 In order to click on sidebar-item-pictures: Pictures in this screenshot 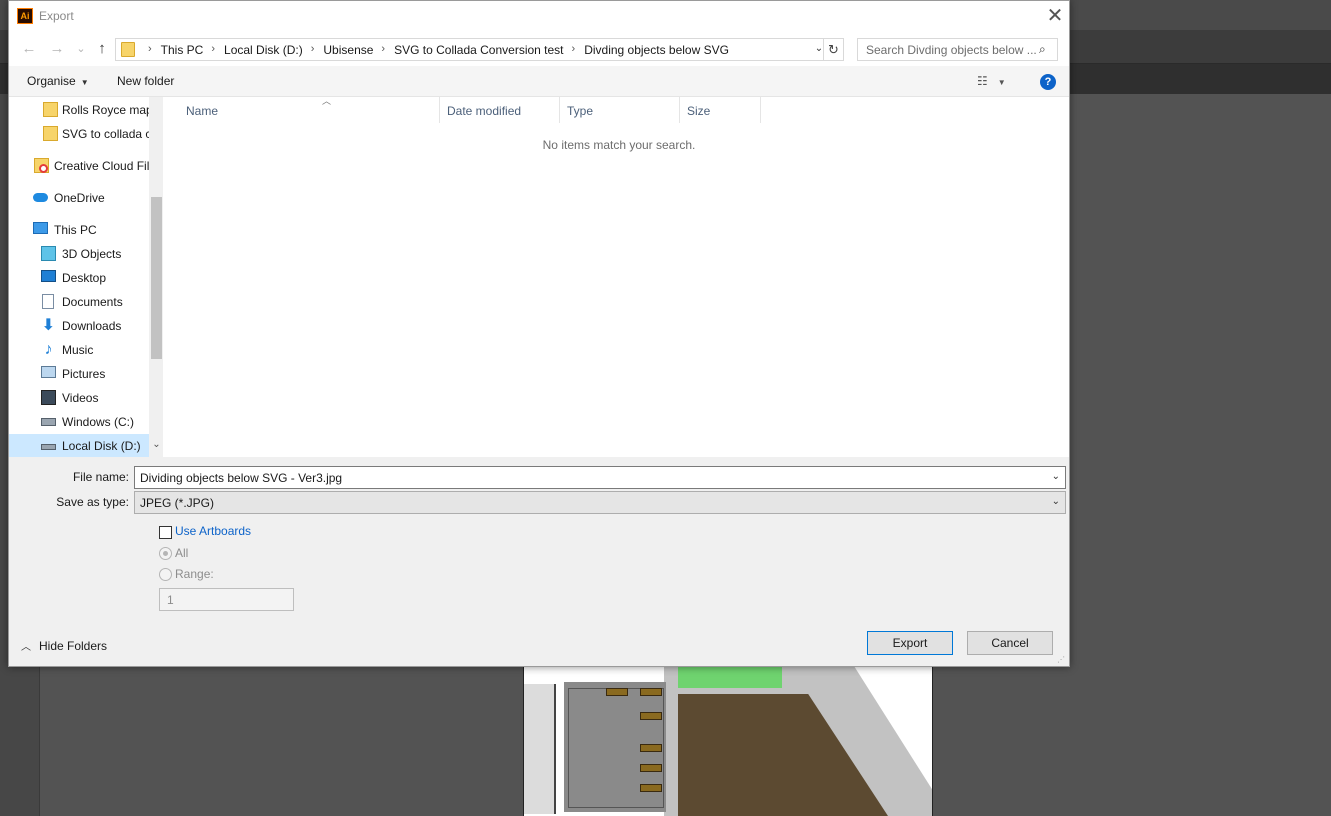, I will do `click(79, 374)`.